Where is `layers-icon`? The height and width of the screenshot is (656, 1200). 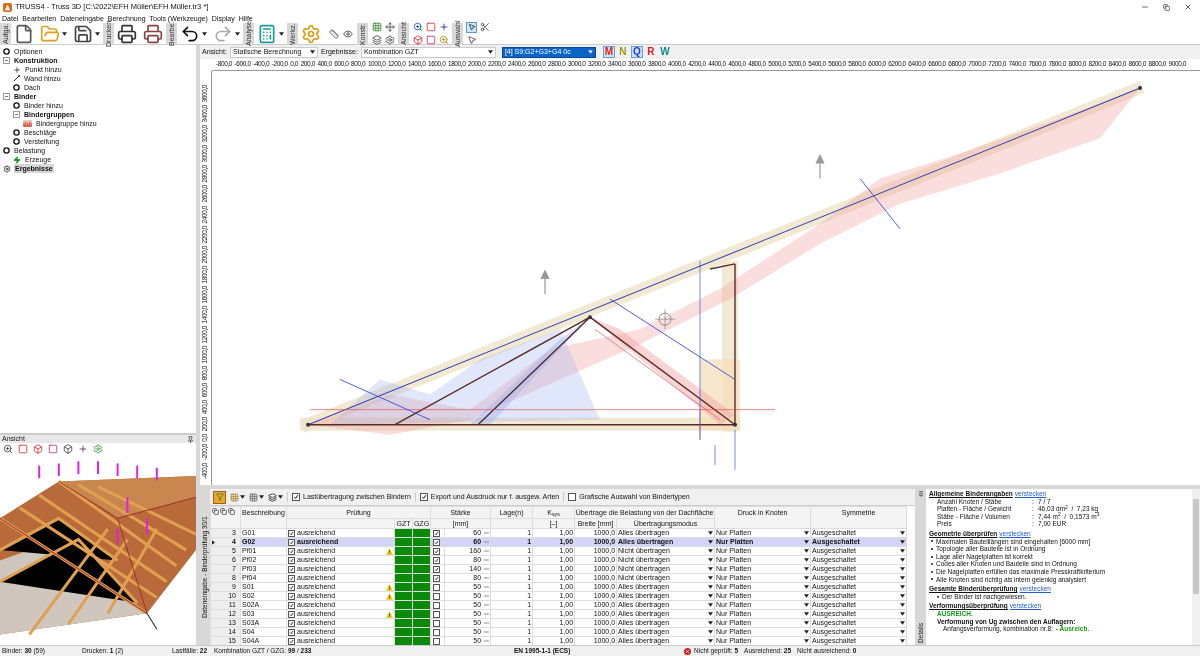 layers-icon is located at coordinates (376, 40).